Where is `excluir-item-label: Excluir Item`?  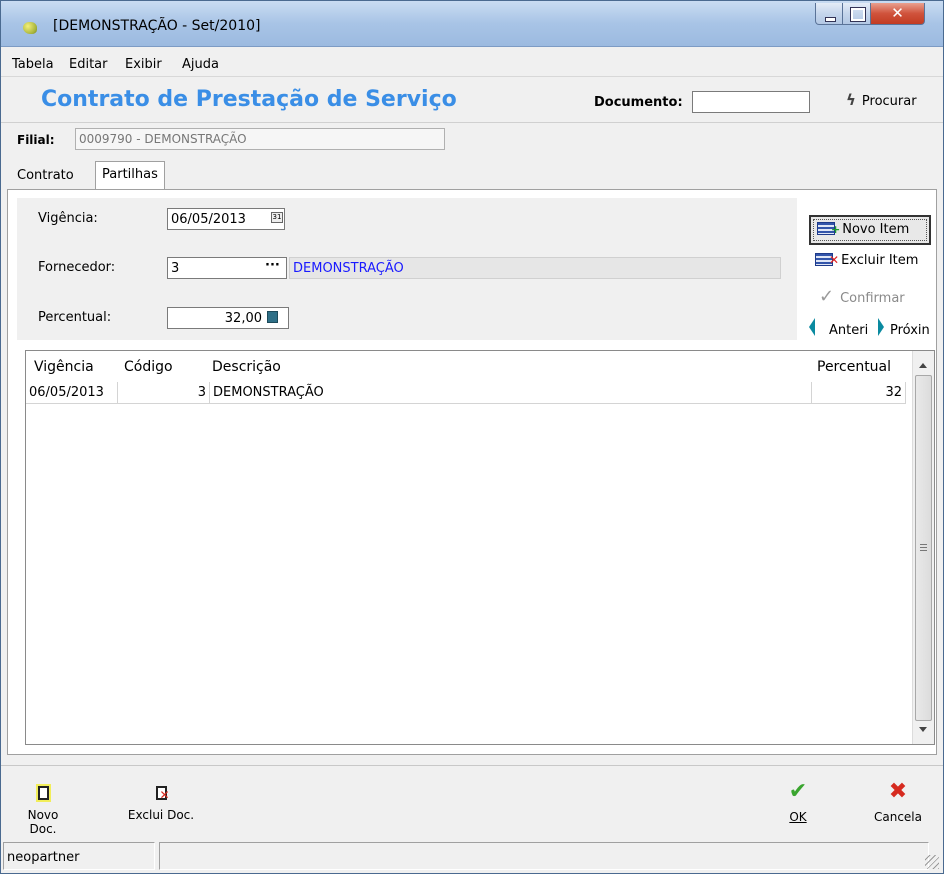 excluir-item-label: Excluir Item is located at coordinates (880, 260).